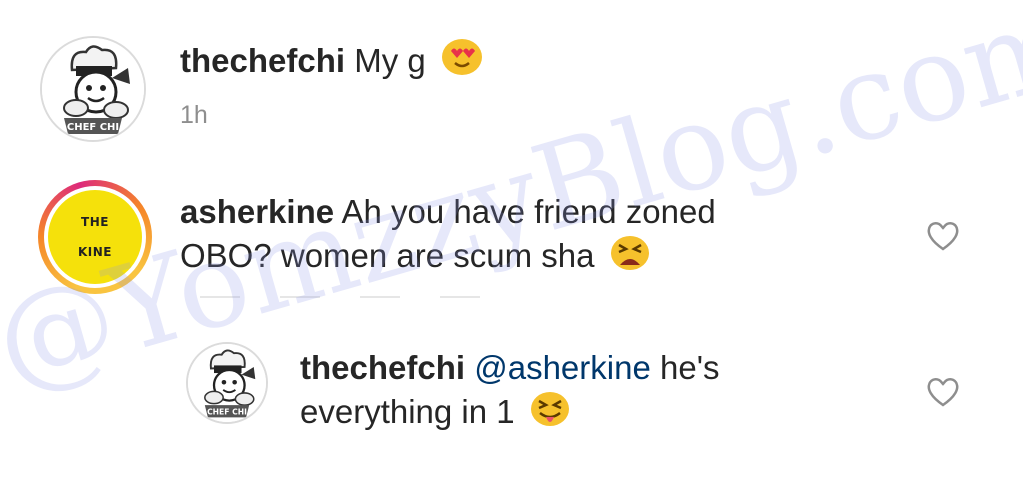  I want to click on avatar-thechefchi: CHEF CHI, so click(93, 89).